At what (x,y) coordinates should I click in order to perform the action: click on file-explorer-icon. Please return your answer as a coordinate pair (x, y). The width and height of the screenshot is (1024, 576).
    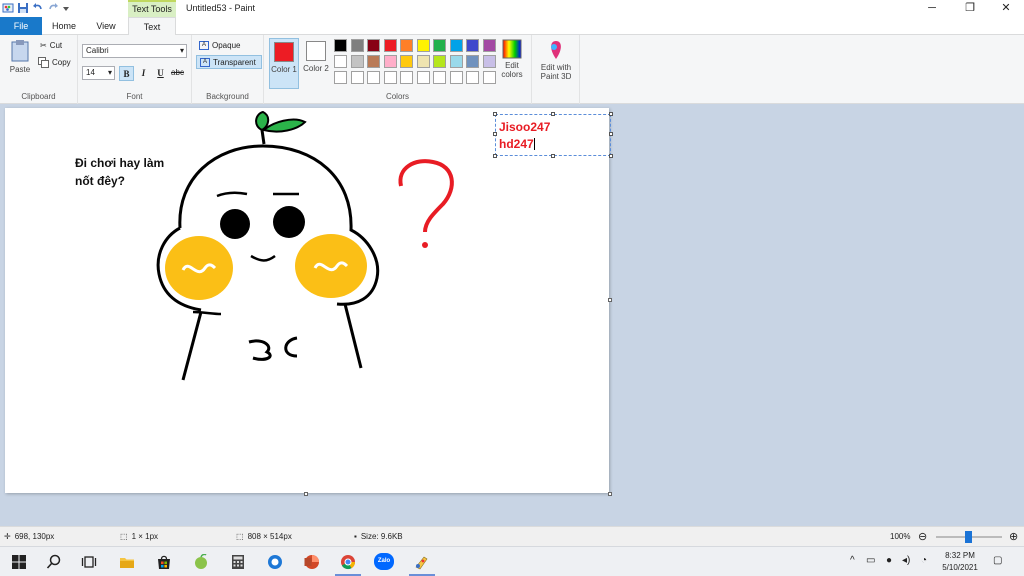
    Looking at the image, I should click on (127, 562).